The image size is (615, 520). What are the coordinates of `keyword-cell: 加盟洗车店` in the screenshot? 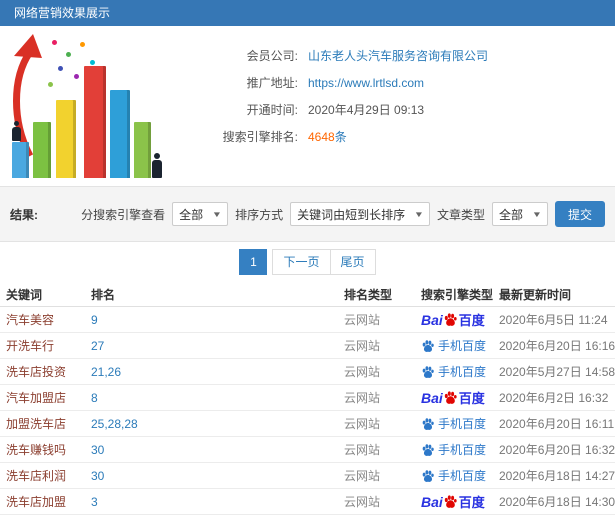 It's located at (36, 424).